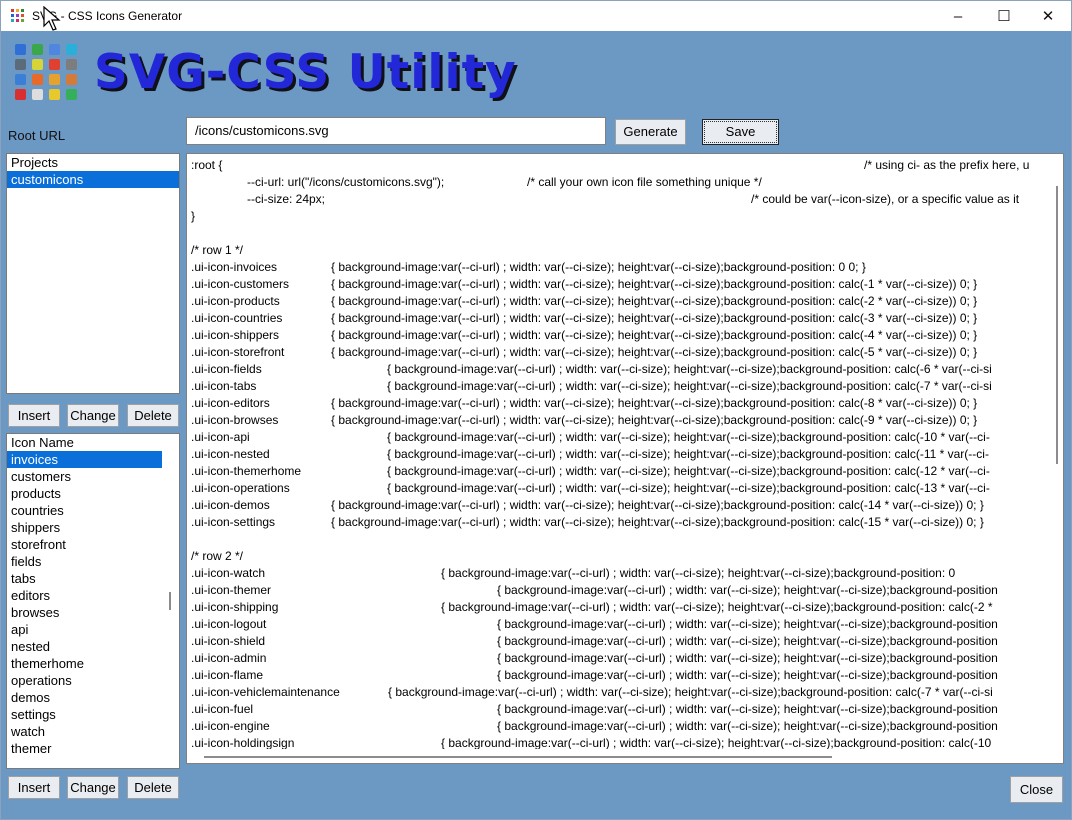  What do you see at coordinates (93, 731) in the screenshot?
I see `icon-name-item: watch` at bounding box center [93, 731].